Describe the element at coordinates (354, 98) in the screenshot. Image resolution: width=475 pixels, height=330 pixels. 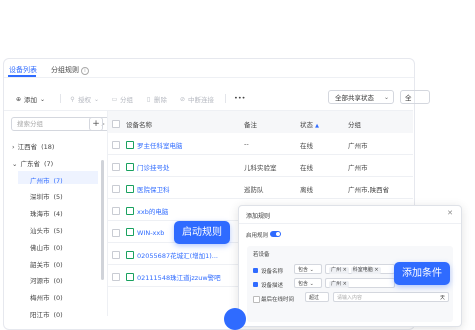
I see `share-status-value: 全部共享状态` at that location.